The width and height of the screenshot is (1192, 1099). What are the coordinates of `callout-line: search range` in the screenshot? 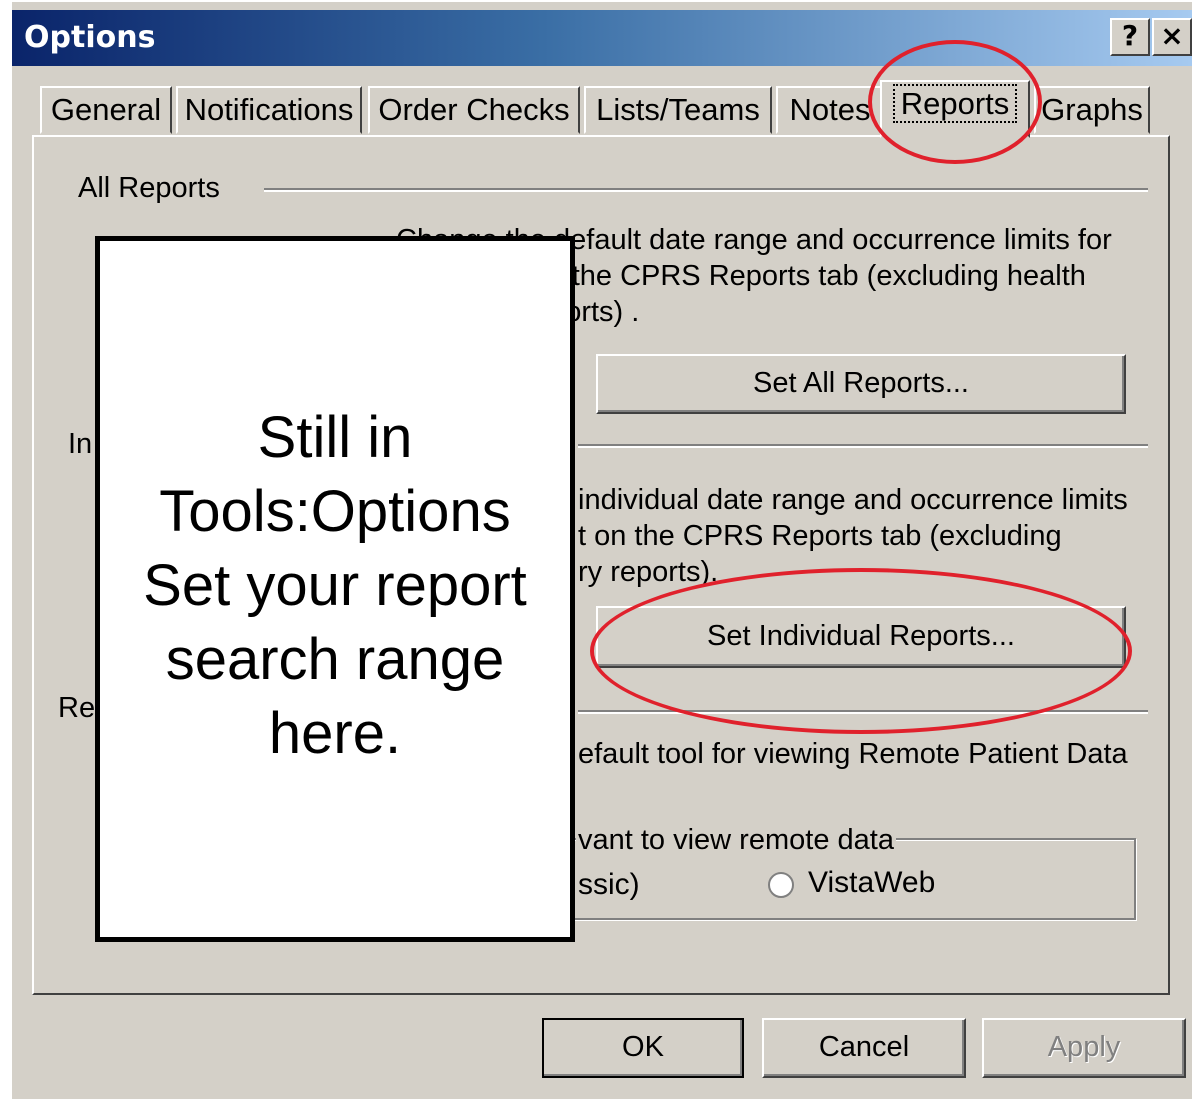 It's located at (335, 659).